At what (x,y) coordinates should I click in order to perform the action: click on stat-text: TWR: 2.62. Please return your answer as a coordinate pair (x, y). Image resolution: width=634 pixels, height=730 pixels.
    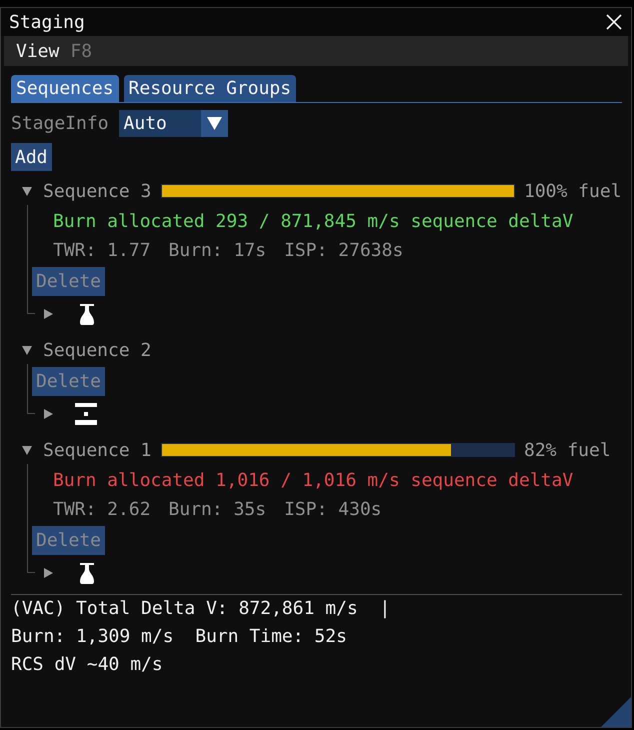
    Looking at the image, I should click on (102, 509).